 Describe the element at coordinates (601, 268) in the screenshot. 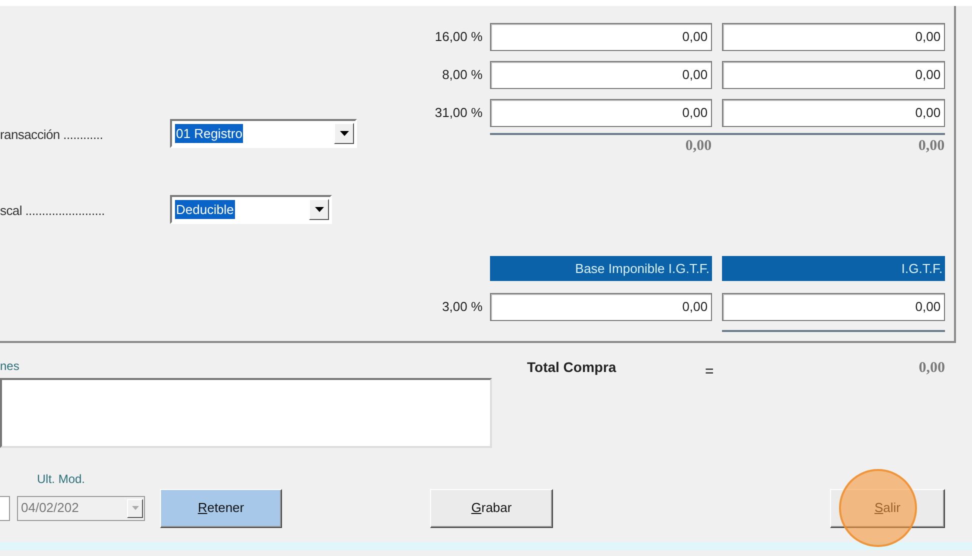

I see `column-header: Base Imponible I.G.T.F.` at that location.